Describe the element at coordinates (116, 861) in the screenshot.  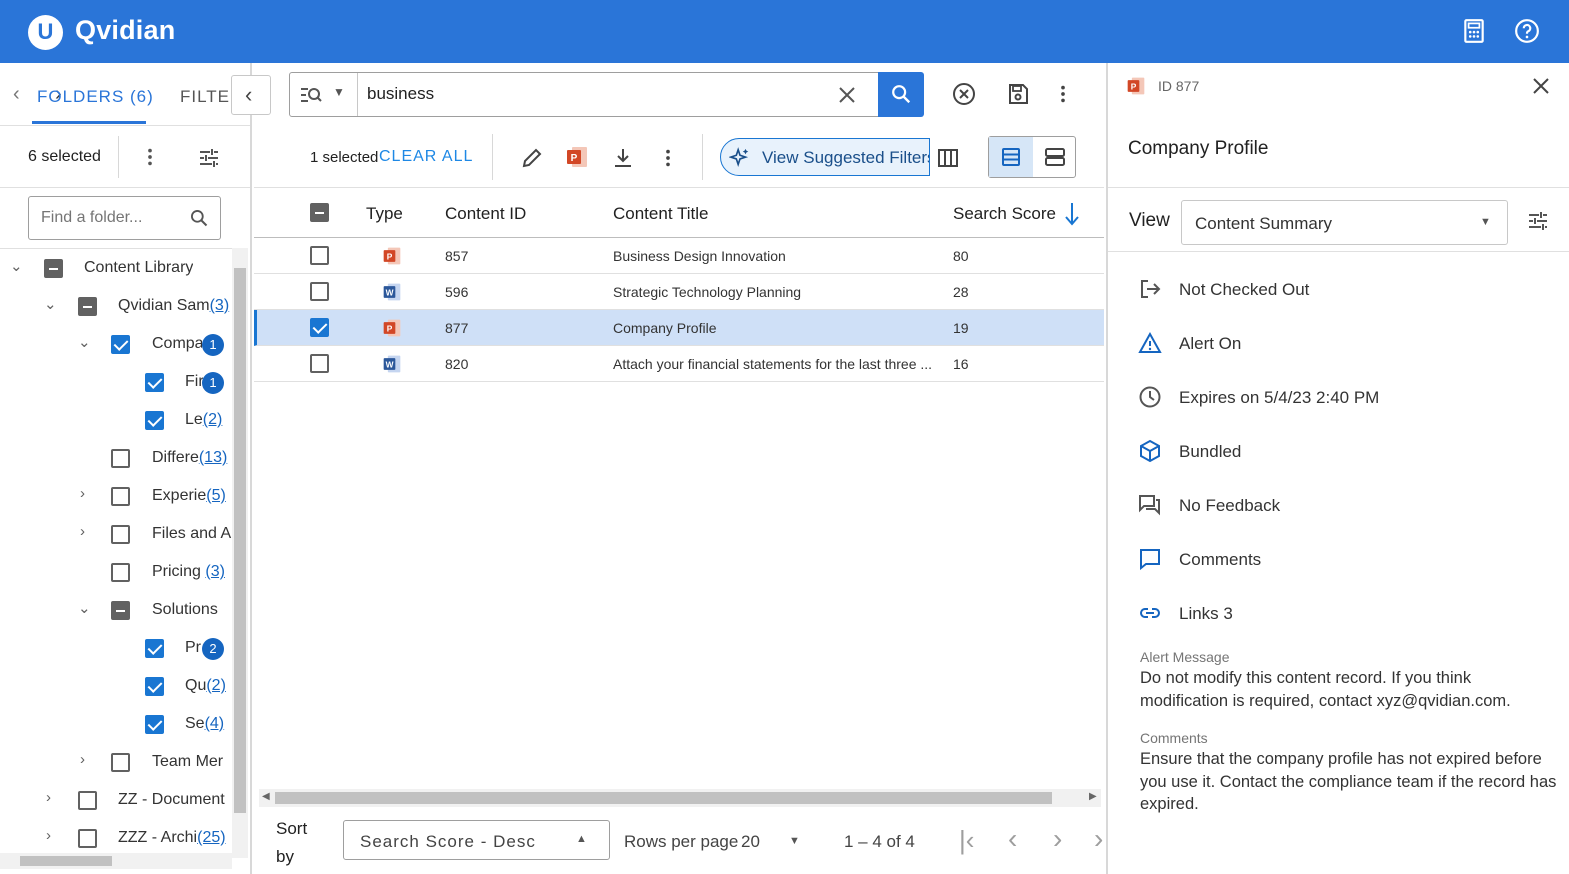
I see `tree-horizontal-scrollbar` at that location.